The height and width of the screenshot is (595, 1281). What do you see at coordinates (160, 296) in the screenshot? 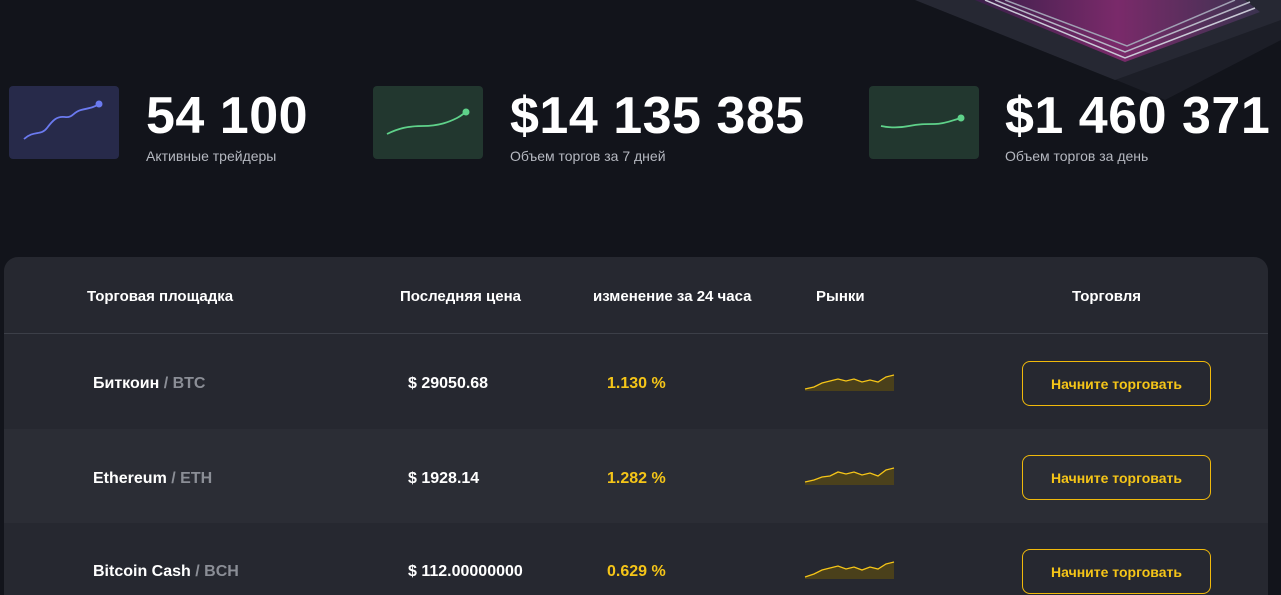
I see `header-platform: Торговая площадка` at bounding box center [160, 296].